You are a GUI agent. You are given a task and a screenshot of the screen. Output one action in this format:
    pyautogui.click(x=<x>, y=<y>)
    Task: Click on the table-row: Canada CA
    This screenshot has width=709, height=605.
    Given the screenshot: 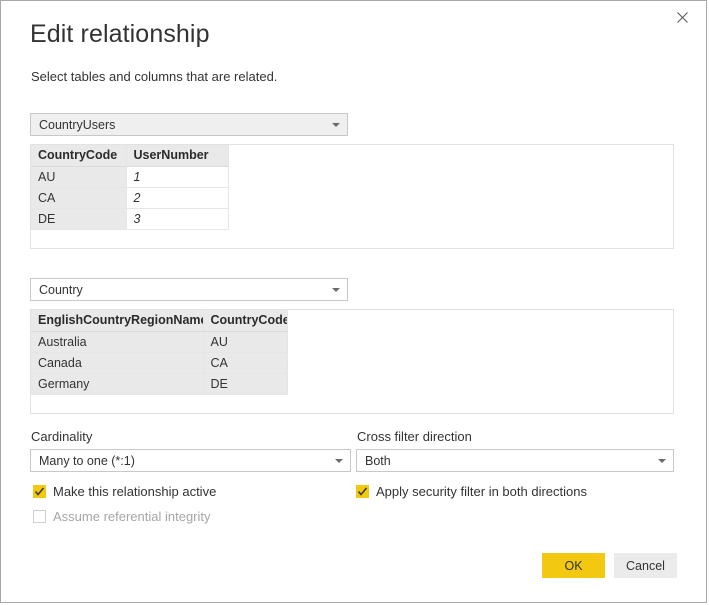 What is the action you would take?
    pyautogui.click(x=159, y=363)
    